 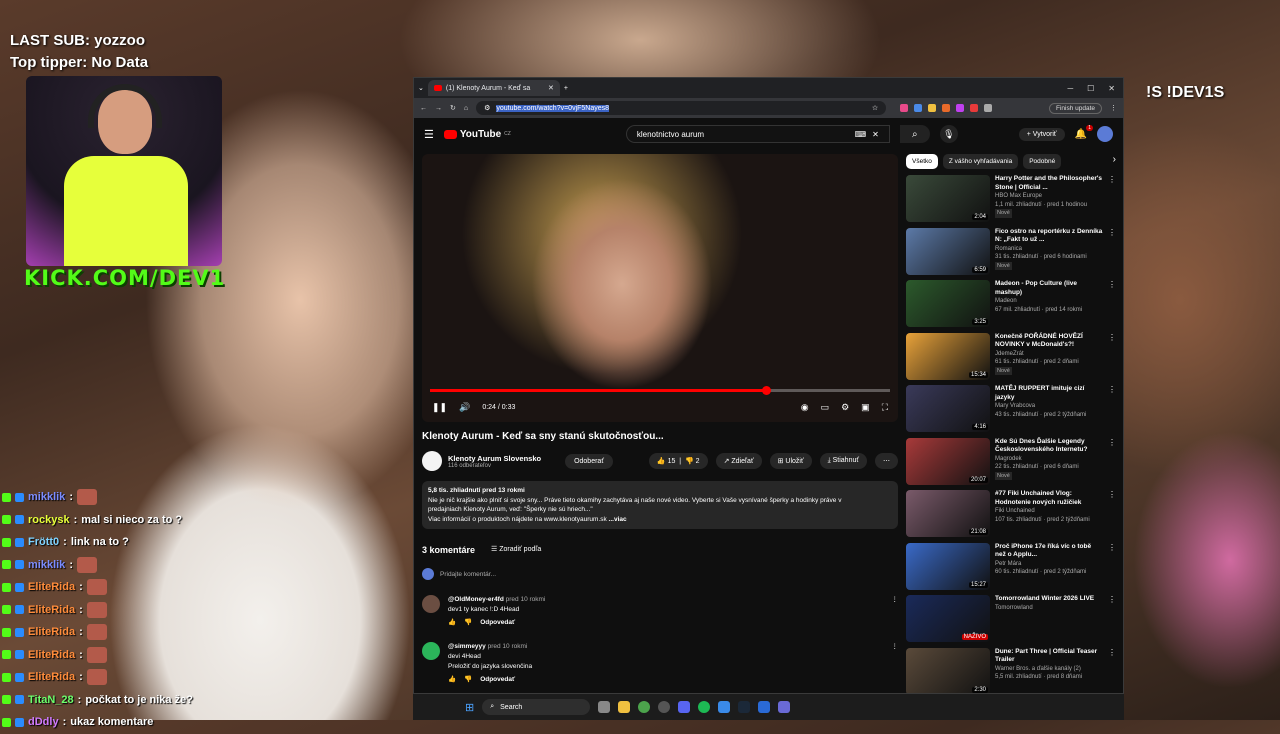 What do you see at coordinates (1049, 288) in the screenshot?
I see `rec-title: Madeon - Pop Culture (live mashup)` at bounding box center [1049, 288].